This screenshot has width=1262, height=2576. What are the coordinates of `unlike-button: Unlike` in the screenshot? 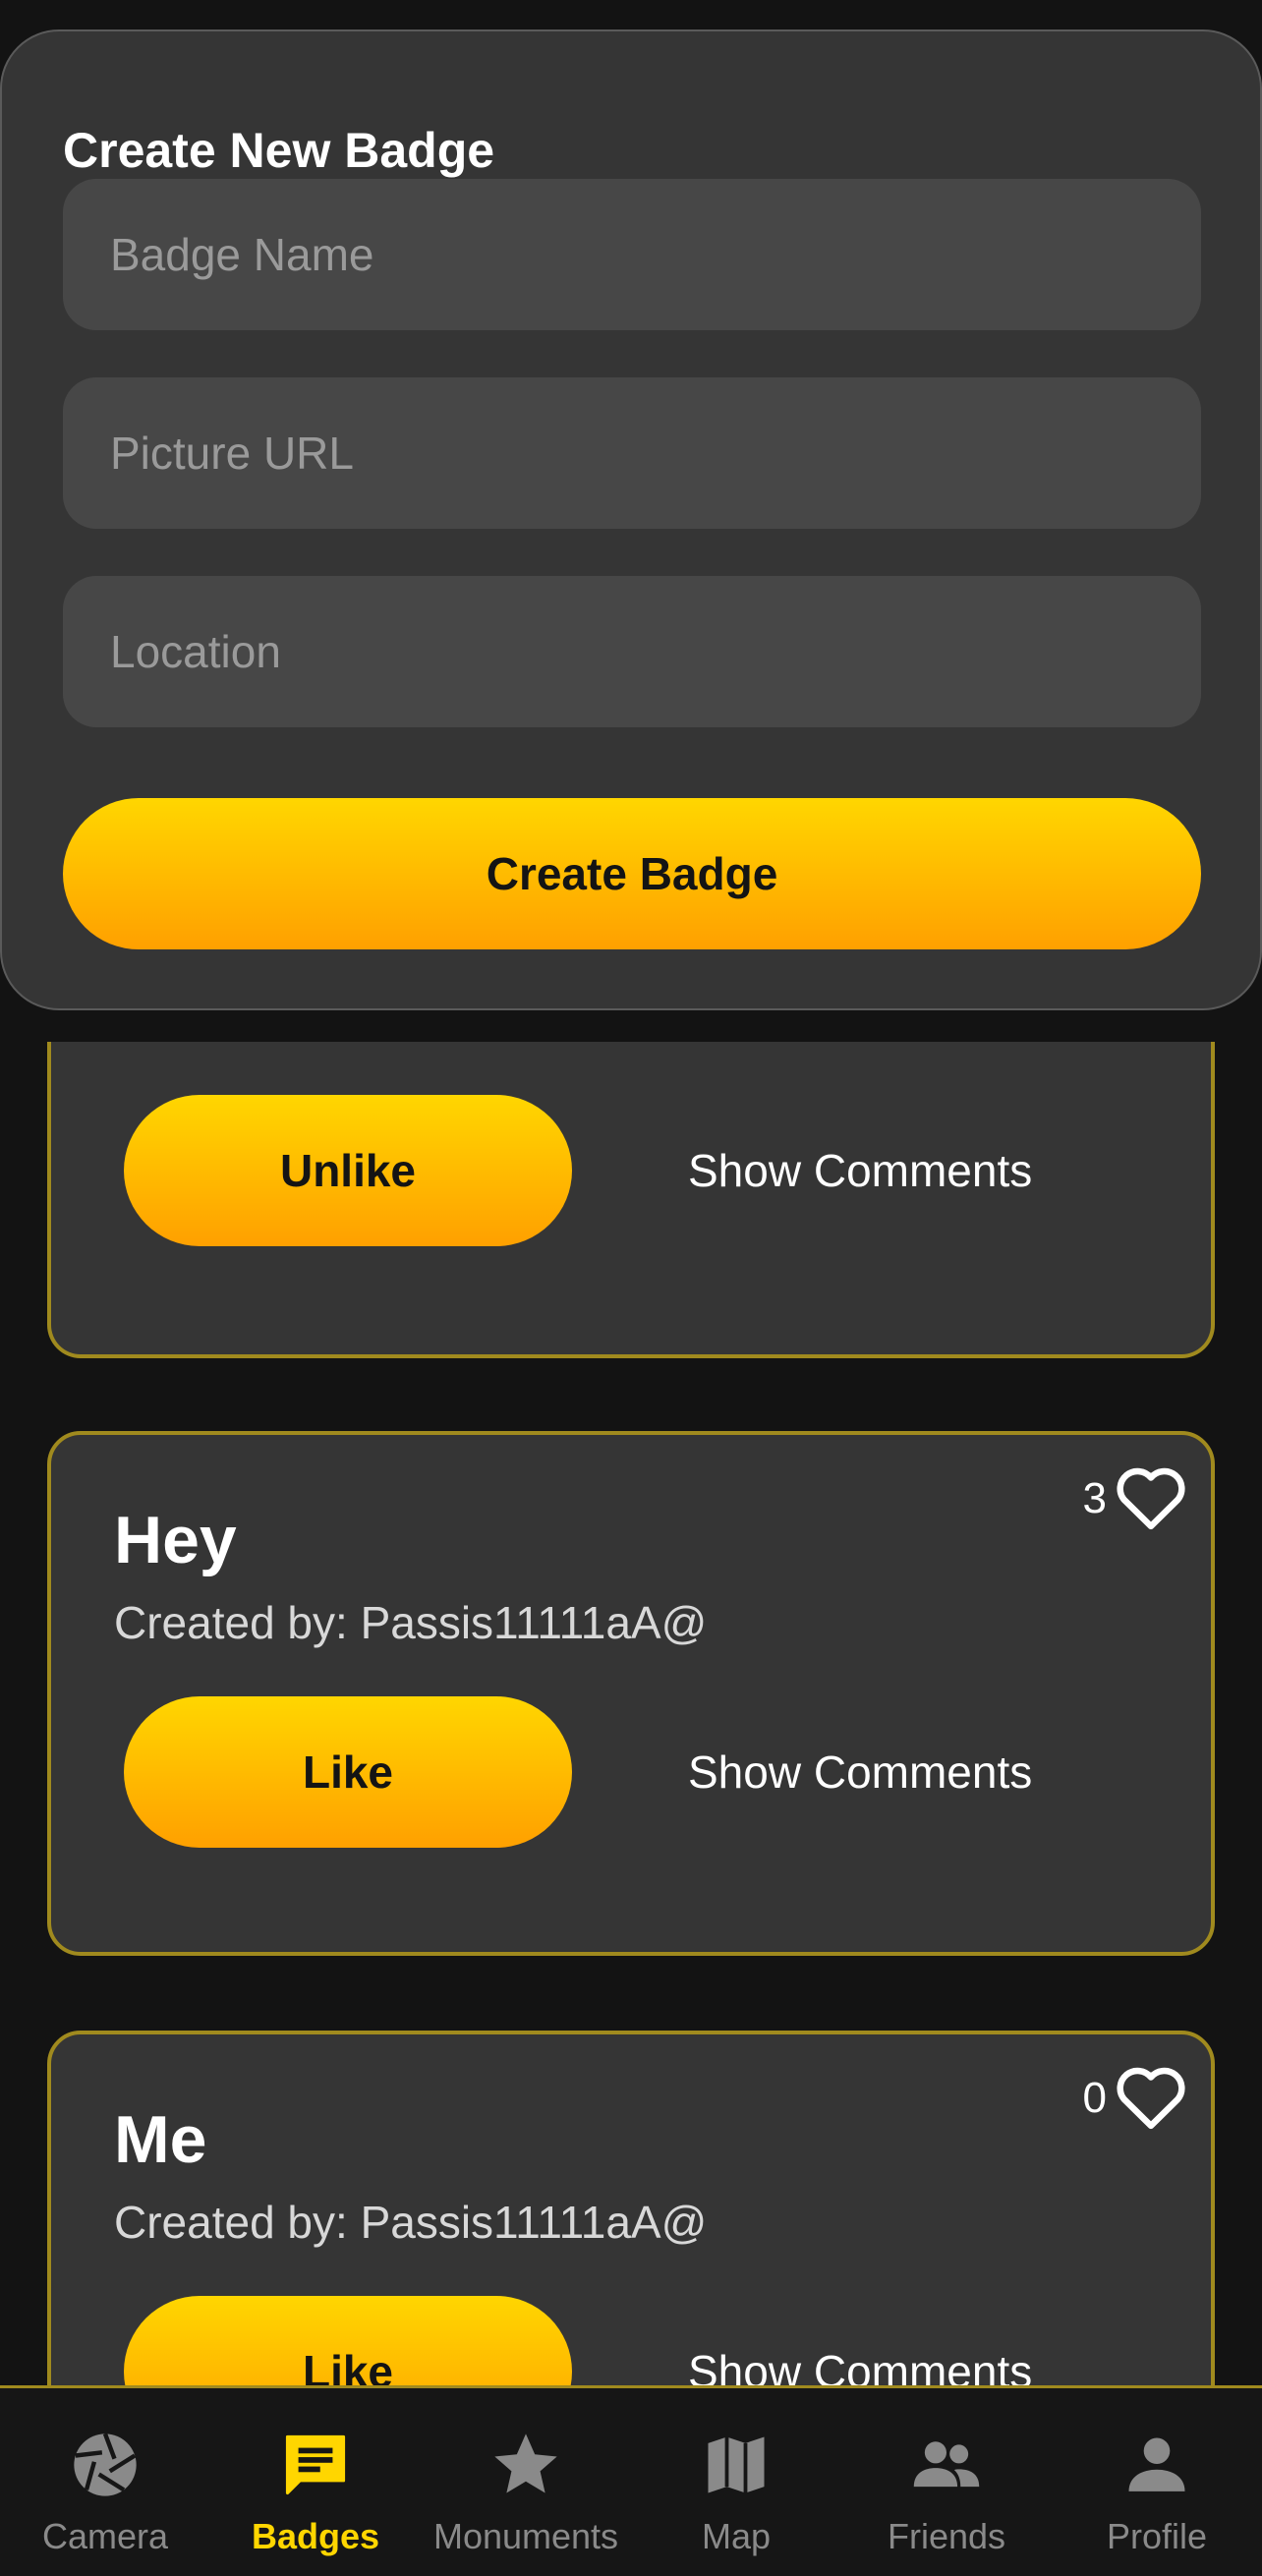 It's located at (348, 1170).